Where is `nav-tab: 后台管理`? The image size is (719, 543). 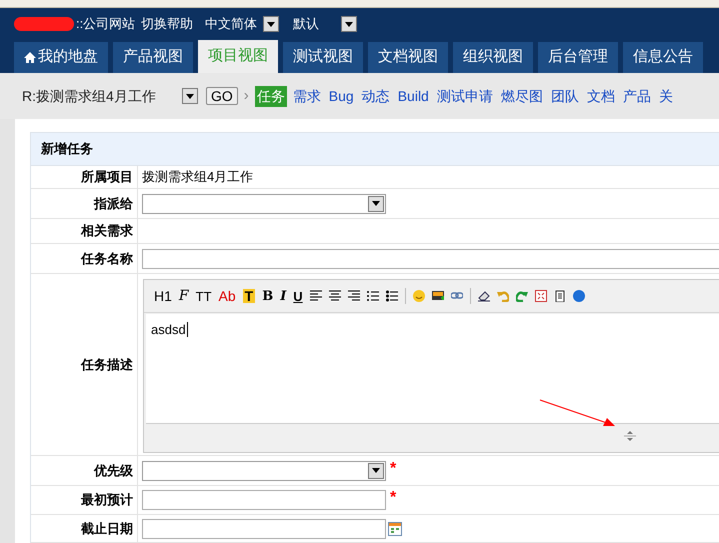 nav-tab: 后台管理 is located at coordinates (578, 57).